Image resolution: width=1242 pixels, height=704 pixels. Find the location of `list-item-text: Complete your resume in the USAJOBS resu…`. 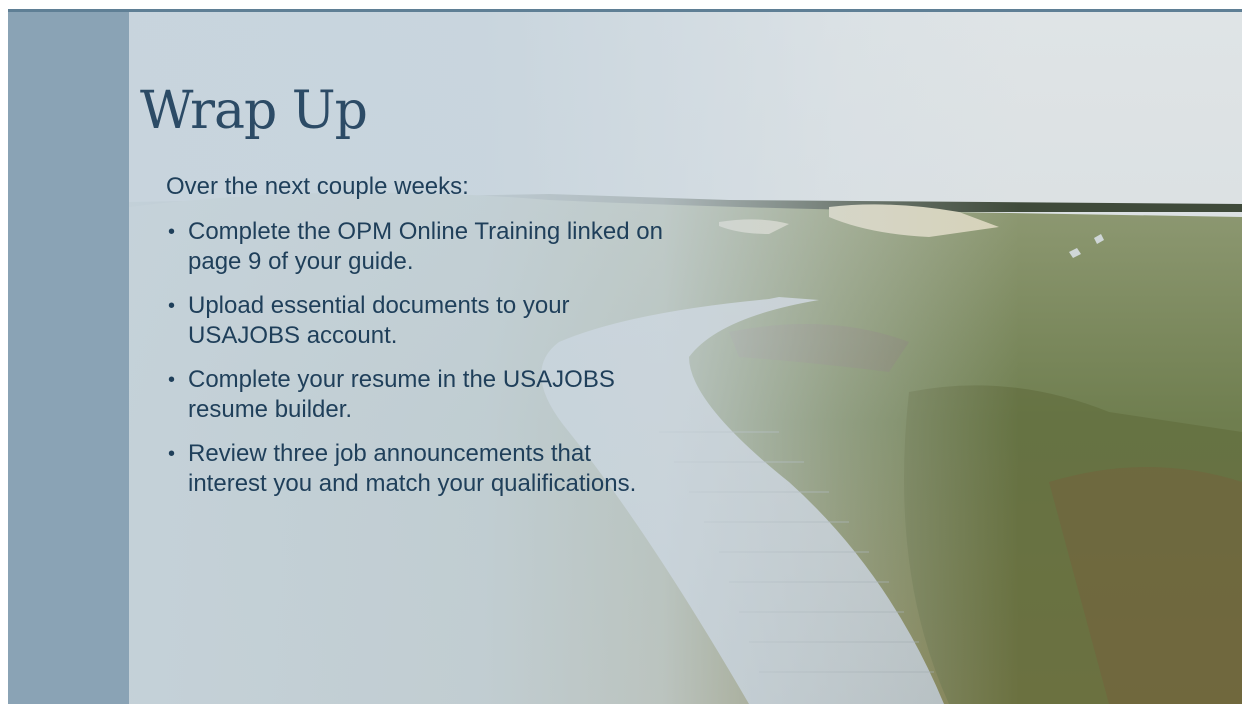

list-item-text: Complete your resume in the USAJOBS resu… is located at coordinates (401, 394).